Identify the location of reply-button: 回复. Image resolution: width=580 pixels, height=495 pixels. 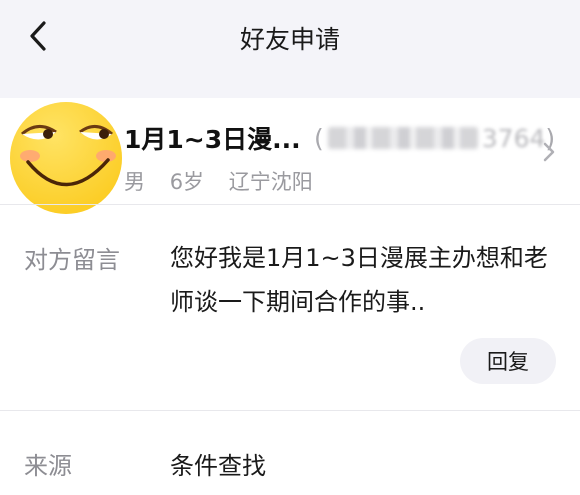
(508, 361).